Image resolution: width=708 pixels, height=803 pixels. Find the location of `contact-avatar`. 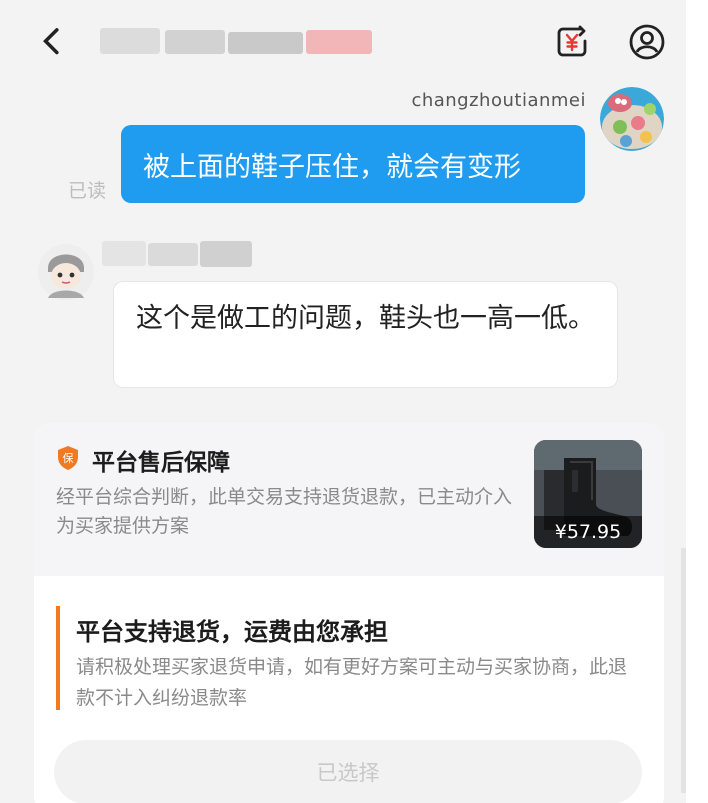

contact-avatar is located at coordinates (66, 271).